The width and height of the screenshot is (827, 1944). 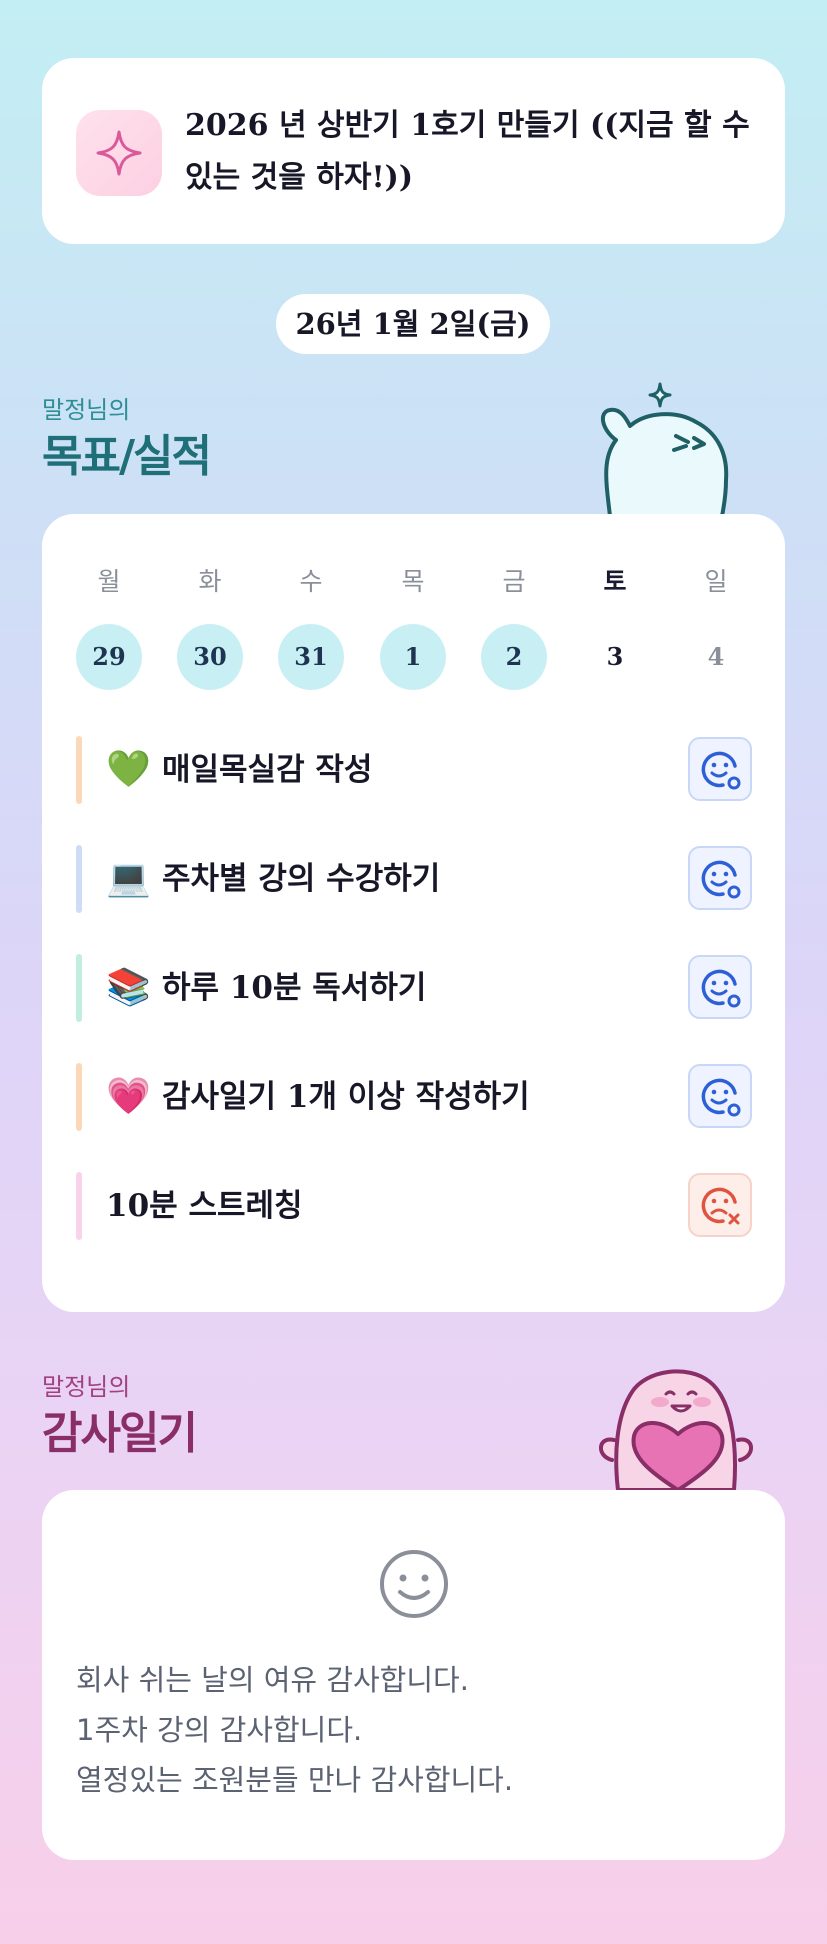 What do you see at coordinates (514, 657) in the screenshot?
I see `day-circle: 2` at bounding box center [514, 657].